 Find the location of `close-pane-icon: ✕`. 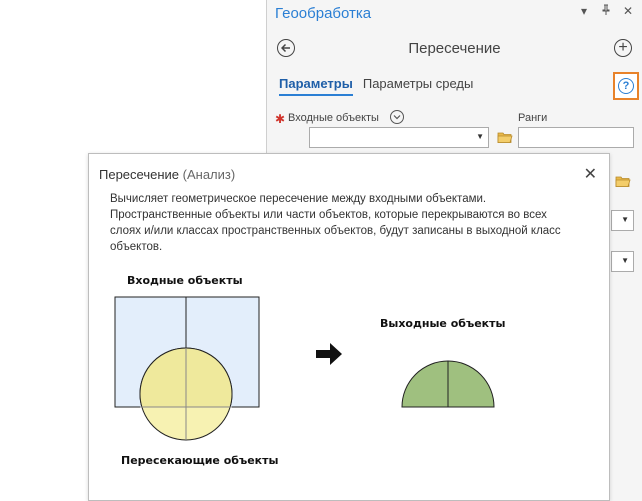

close-pane-icon: ✕ is located at coordinates (628, 11).